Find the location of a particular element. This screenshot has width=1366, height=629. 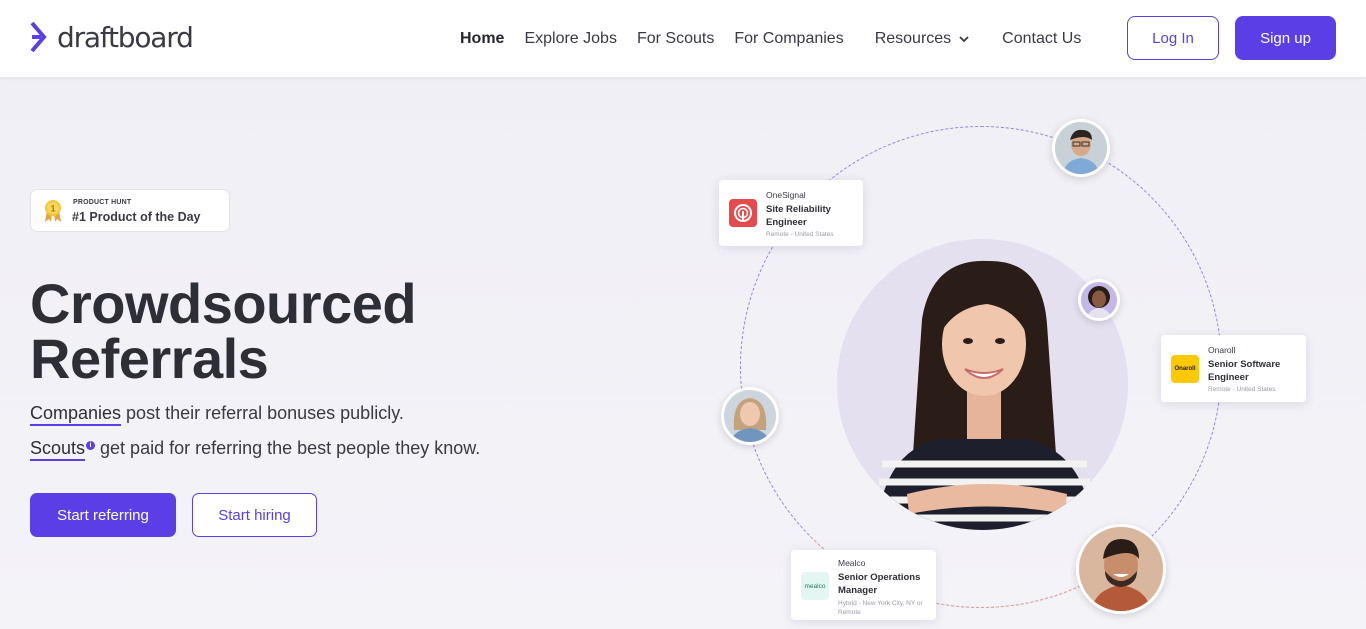

woman-illustration is located at coordinates (982, 384).